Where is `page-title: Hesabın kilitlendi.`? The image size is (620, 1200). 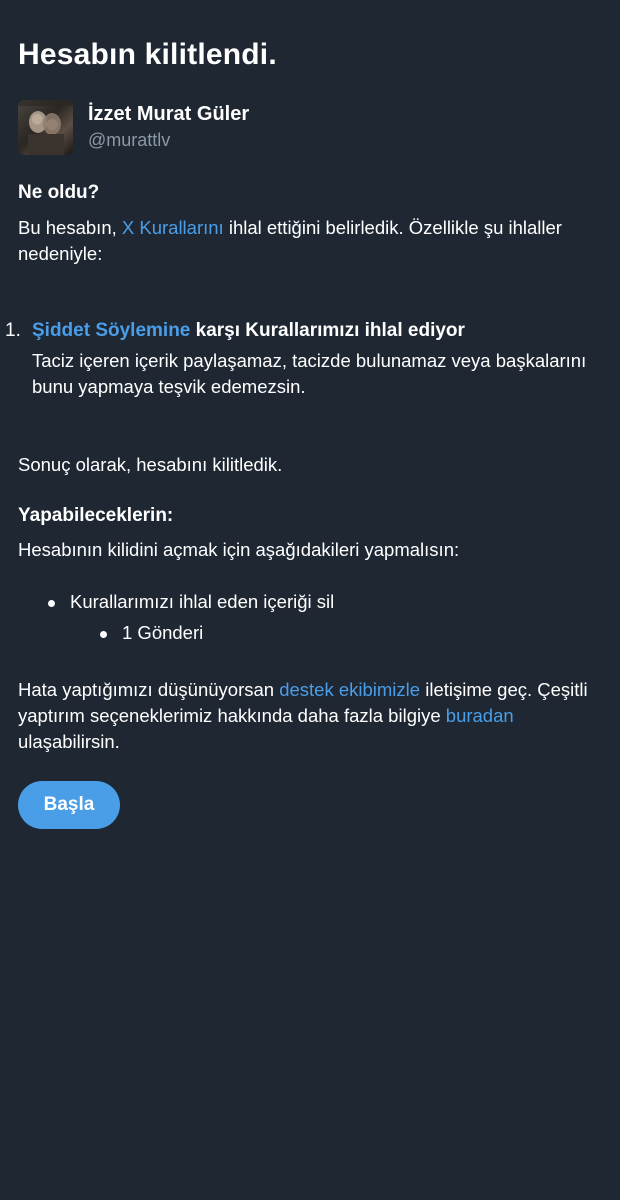 page-title: Hesabın kilitlendi. is located at coordinates (147, 54).